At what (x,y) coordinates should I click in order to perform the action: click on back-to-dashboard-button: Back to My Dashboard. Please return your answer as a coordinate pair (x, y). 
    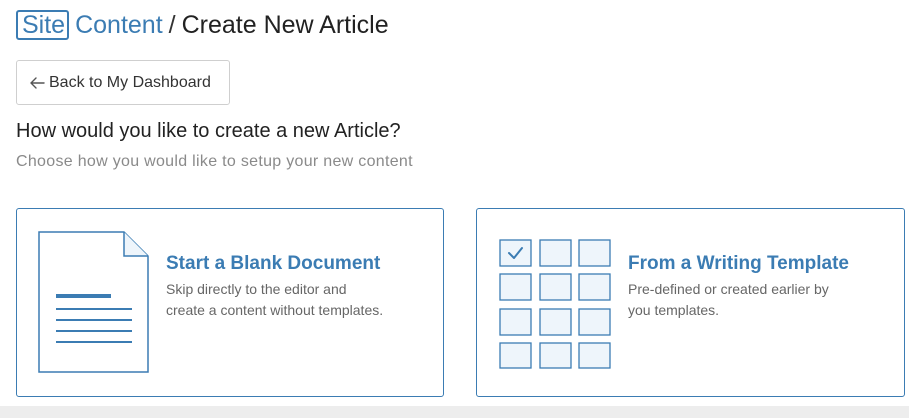
    Looking at the image, I should click on (123, 82).